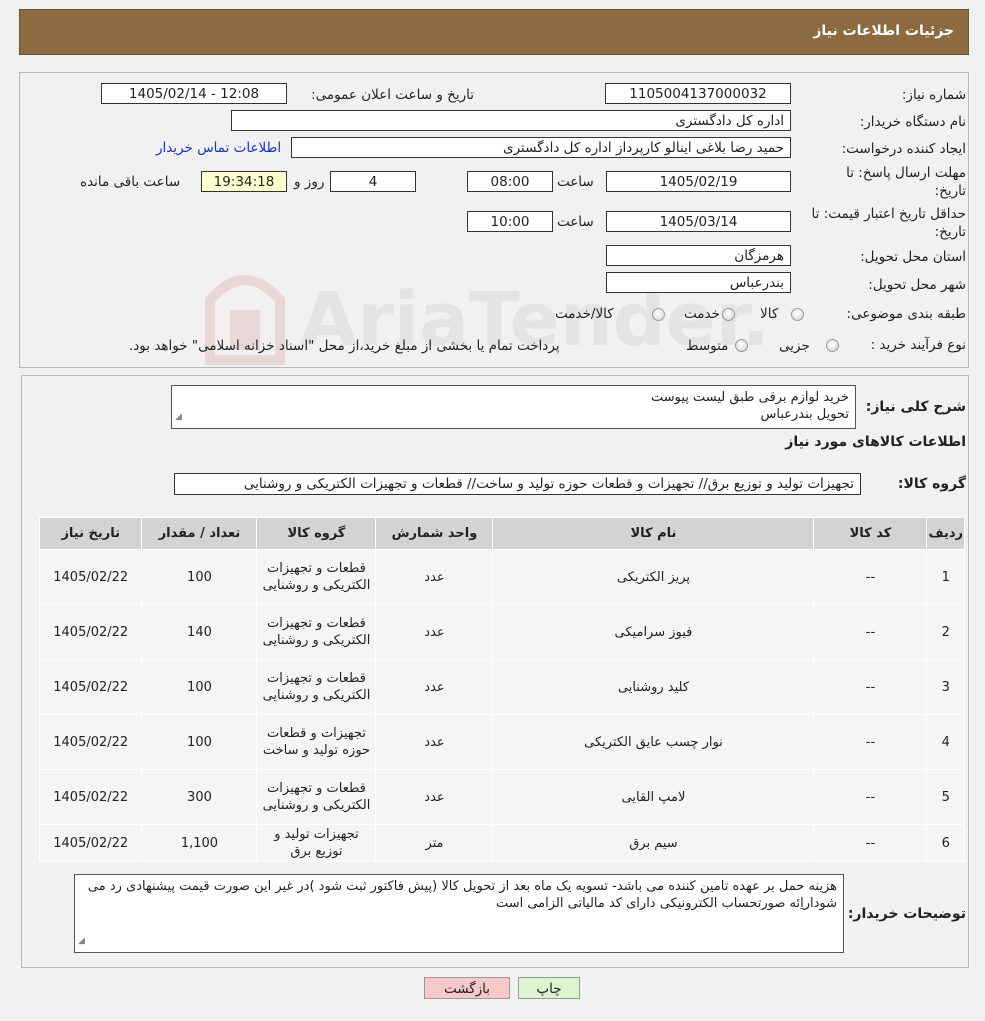 This screenshot has width=985, height=1021. Describe the element at coordinates (912, 122) in the screenshot. I see `buyer-label: نام دستگاه خریدار:` at that location.